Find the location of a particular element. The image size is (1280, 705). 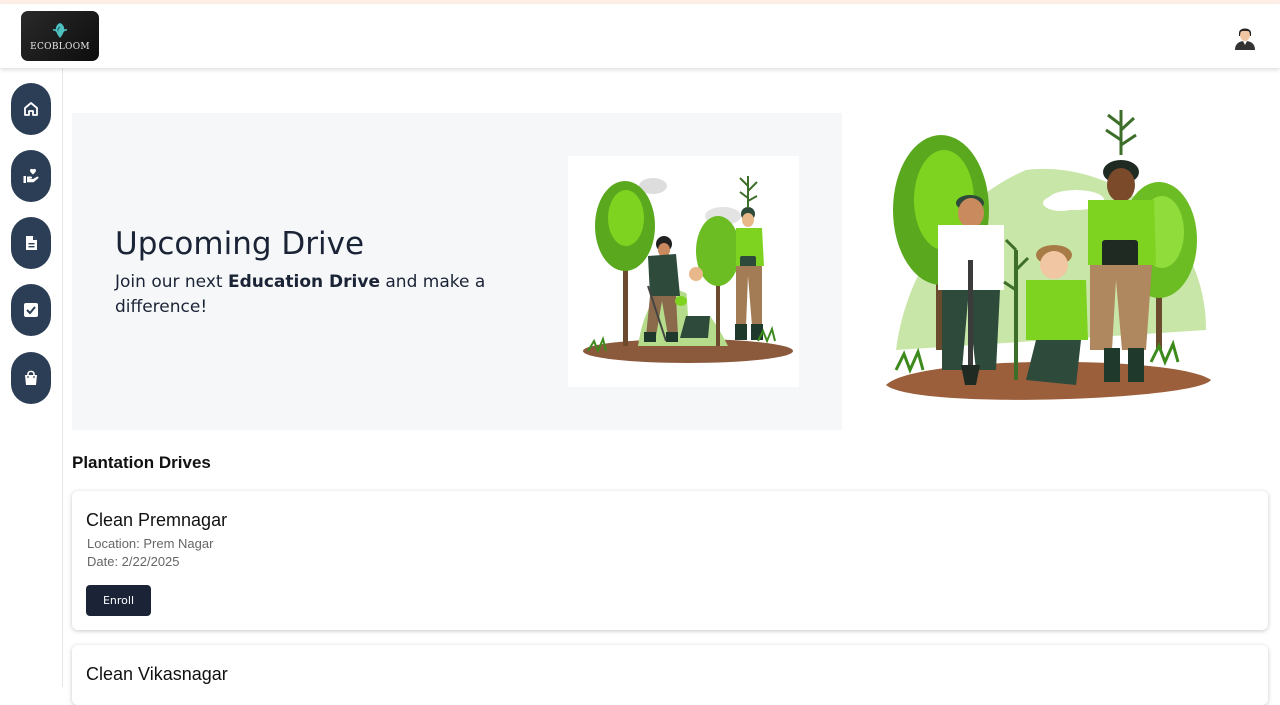

top-header: ECOBLOOM is located at coordinates (640, 36).